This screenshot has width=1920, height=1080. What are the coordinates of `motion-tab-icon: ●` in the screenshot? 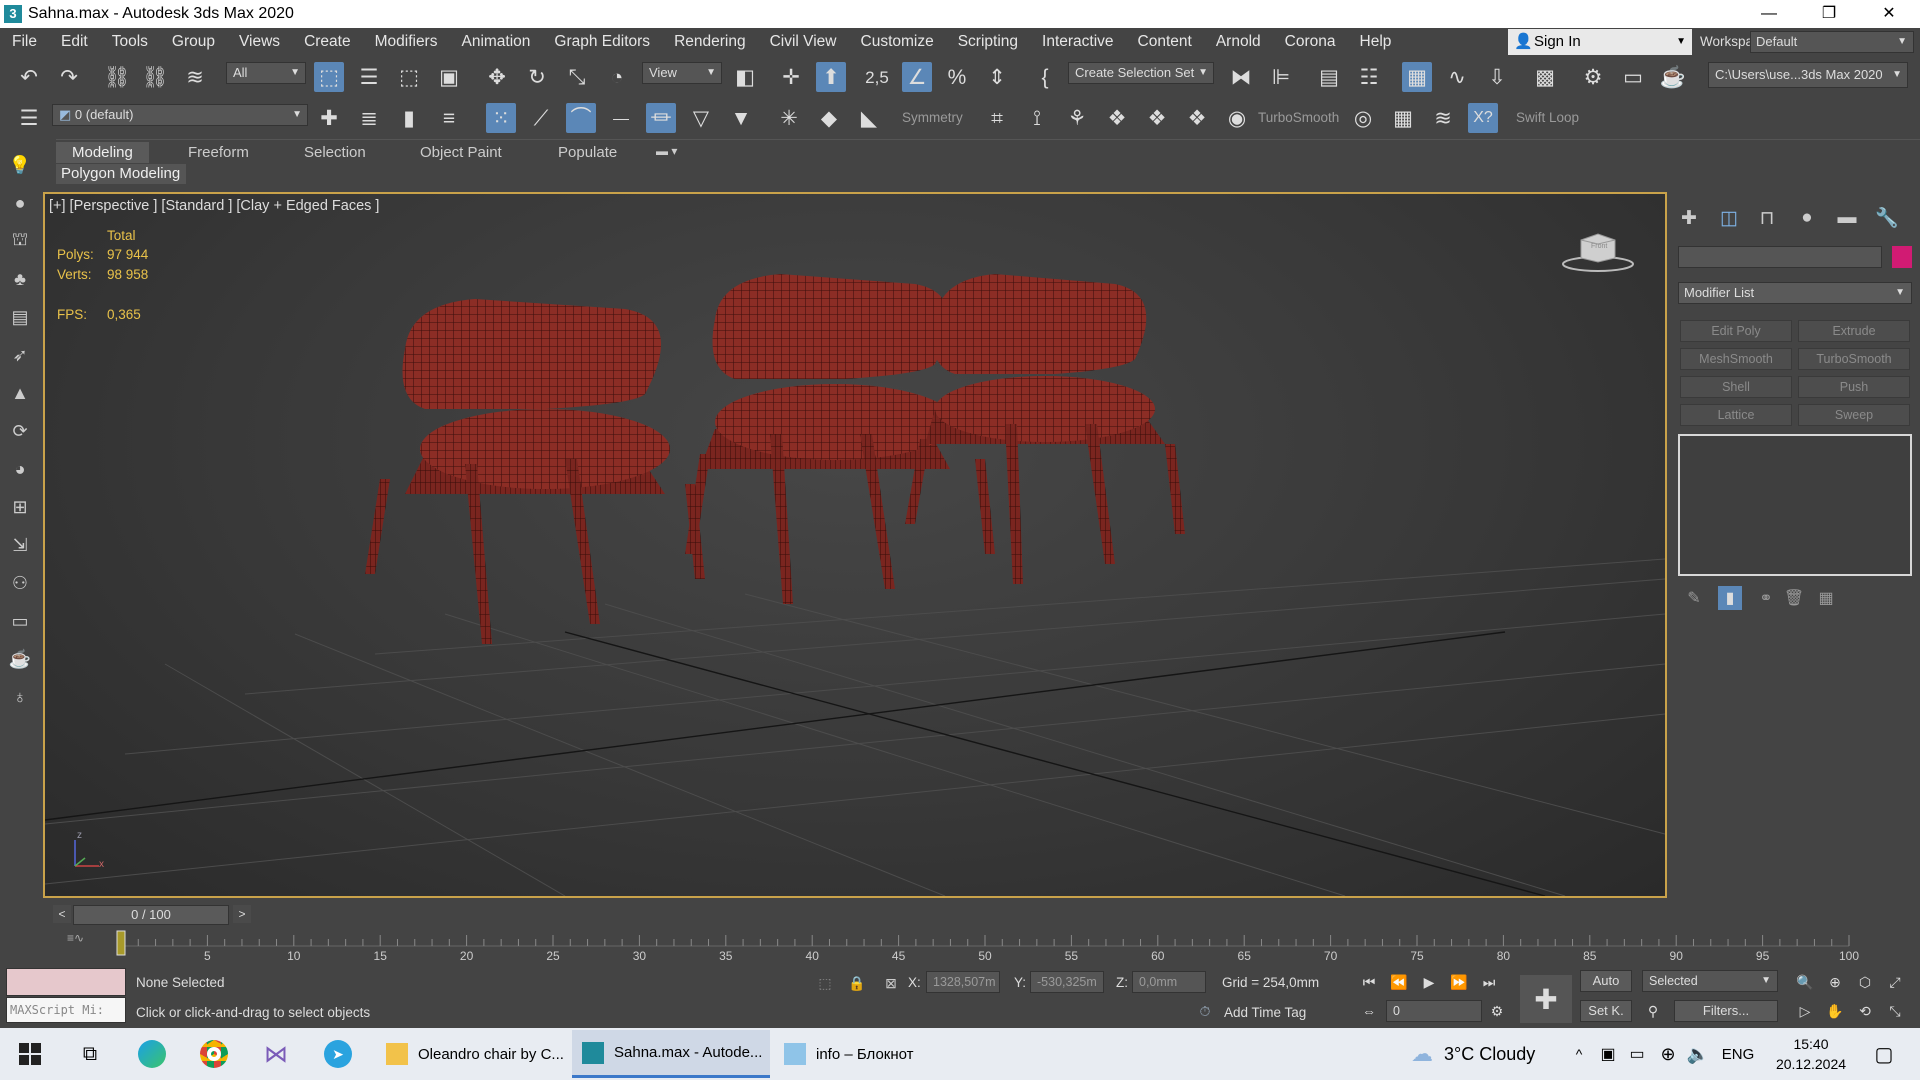 It's located at (1807, 218).